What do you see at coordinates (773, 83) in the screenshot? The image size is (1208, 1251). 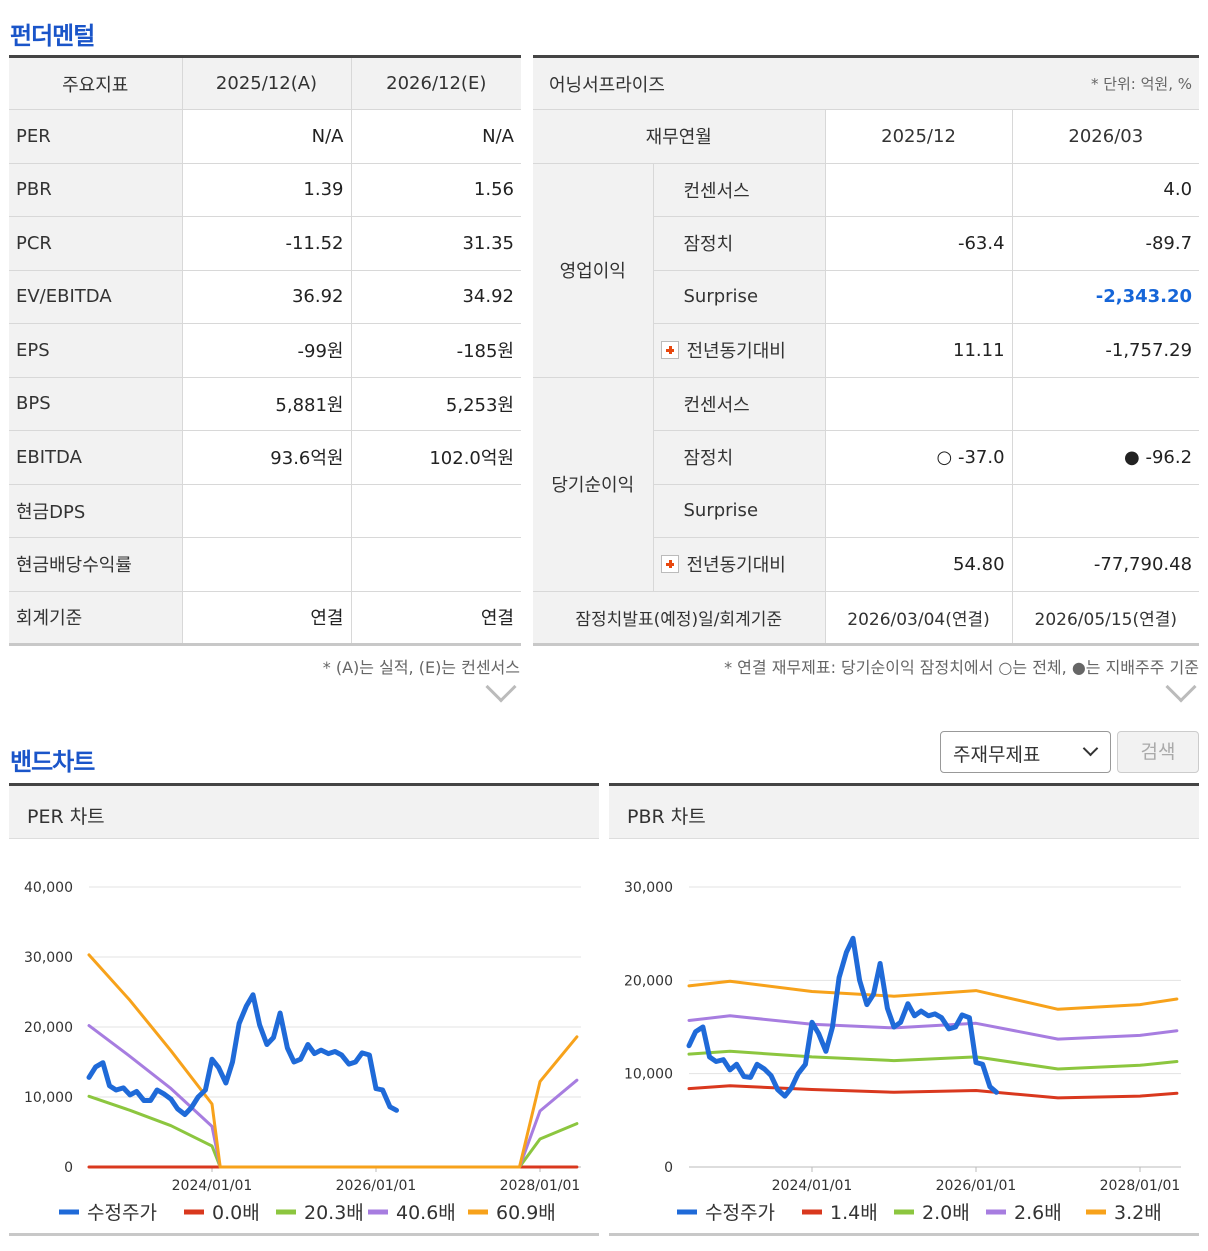 I see `earnings-title: 어닝서프라이즈` at bounding box center [773, 83].